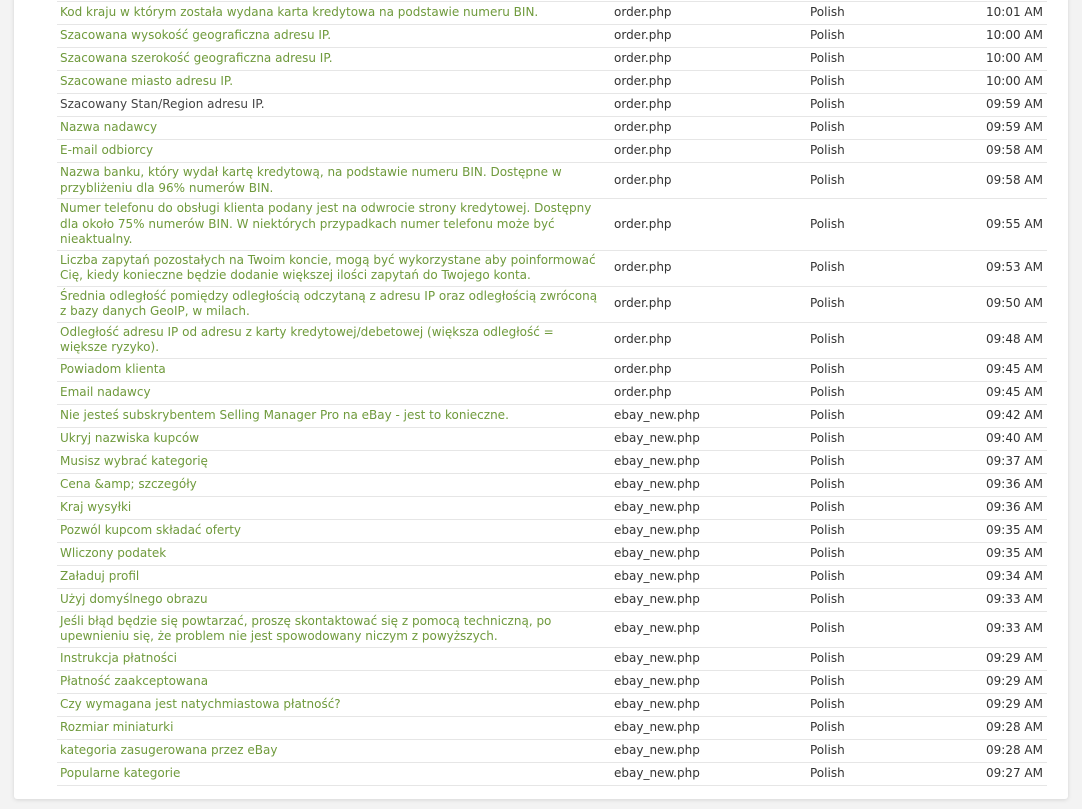 The height and width of the screenshot is (809, 1082). What do you see at coordinates (1002, 180) in the screenshot?
I see `time-cell: 09:58 AM` at bounding box center [1002, 180].